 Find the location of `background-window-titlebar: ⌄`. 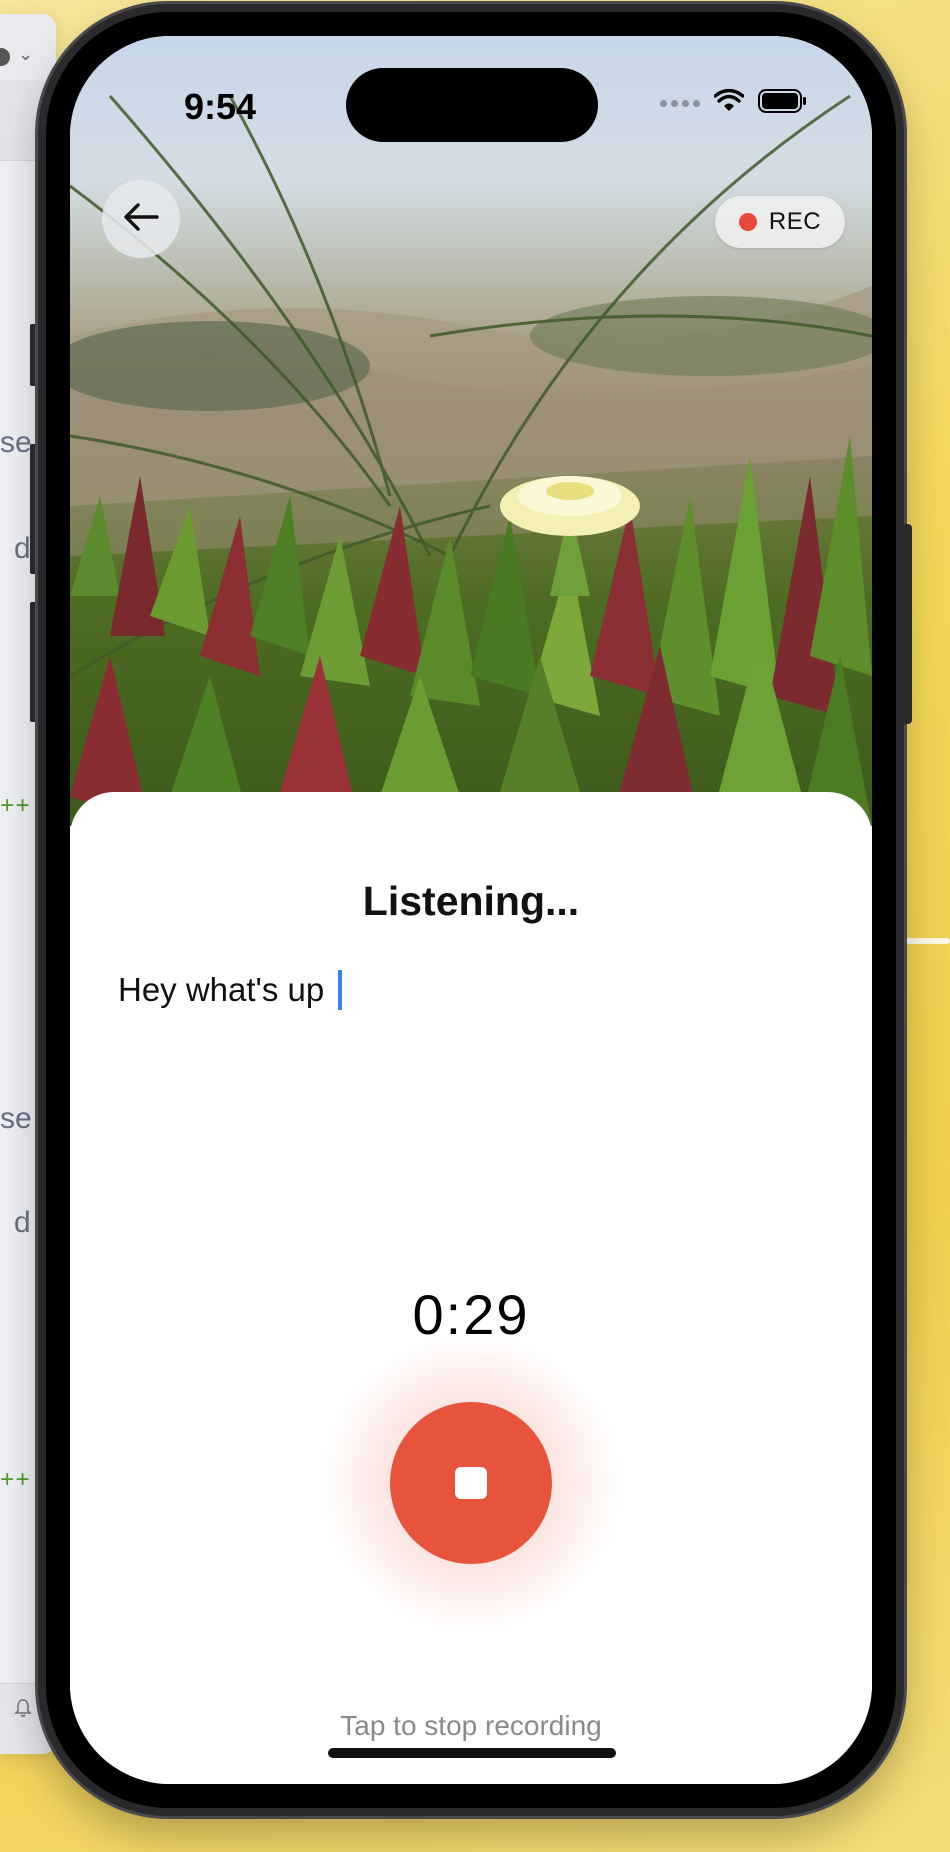

background-window-titlebar: ⌄ is located at coordinates (28, 47).